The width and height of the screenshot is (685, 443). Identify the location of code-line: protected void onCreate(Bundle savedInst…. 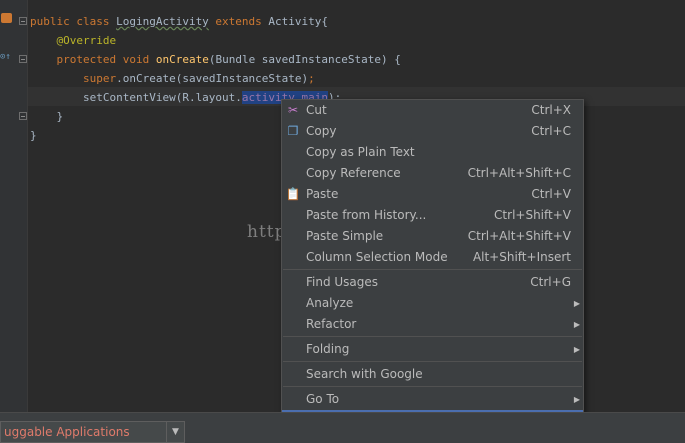
(215, 59).